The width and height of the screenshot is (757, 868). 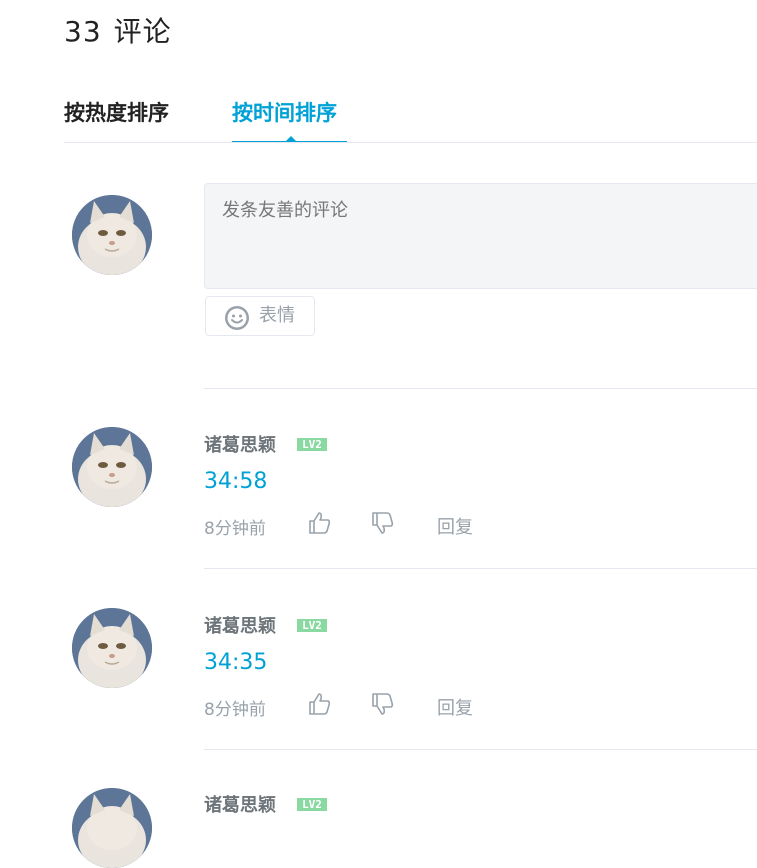 I want to click on comment-count: 33, so click(x=83, y=31).